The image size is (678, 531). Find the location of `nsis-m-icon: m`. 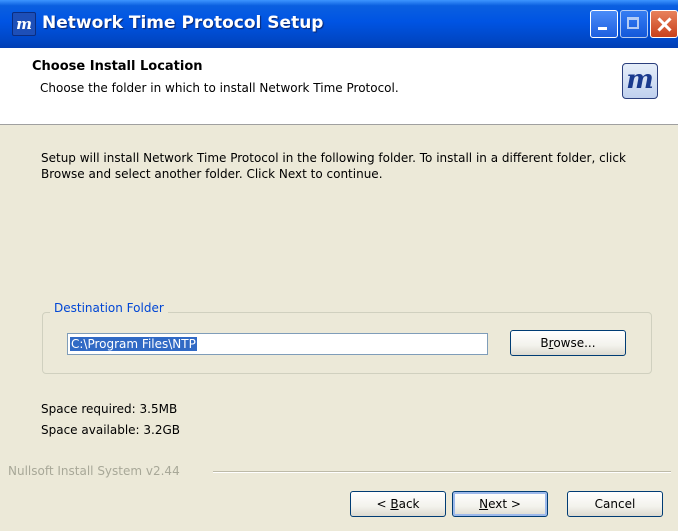

nsis-m-icon: m is located at coordinates (24, 24).